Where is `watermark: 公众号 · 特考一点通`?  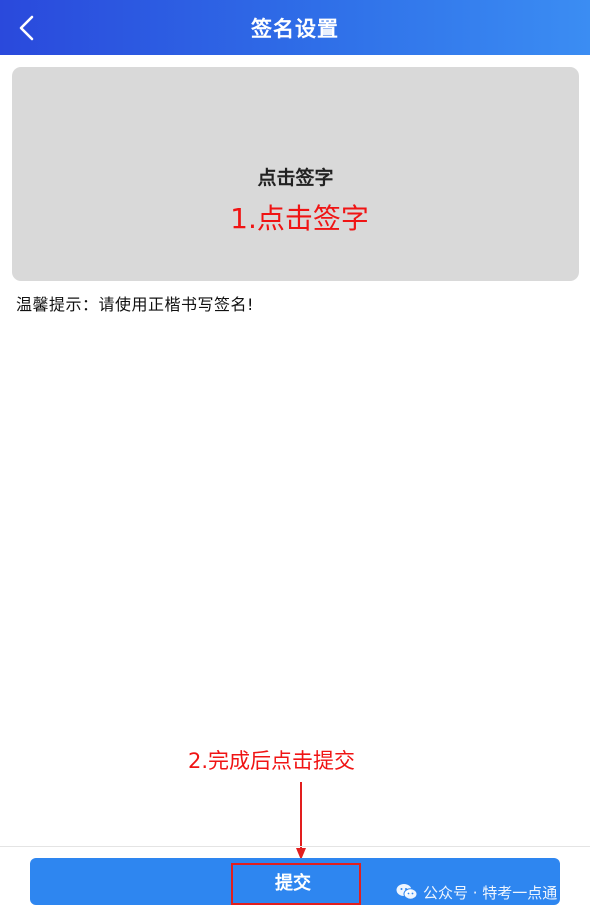 watermark: 公众号 · 特考一点通 is located at coordinates (493, 892).